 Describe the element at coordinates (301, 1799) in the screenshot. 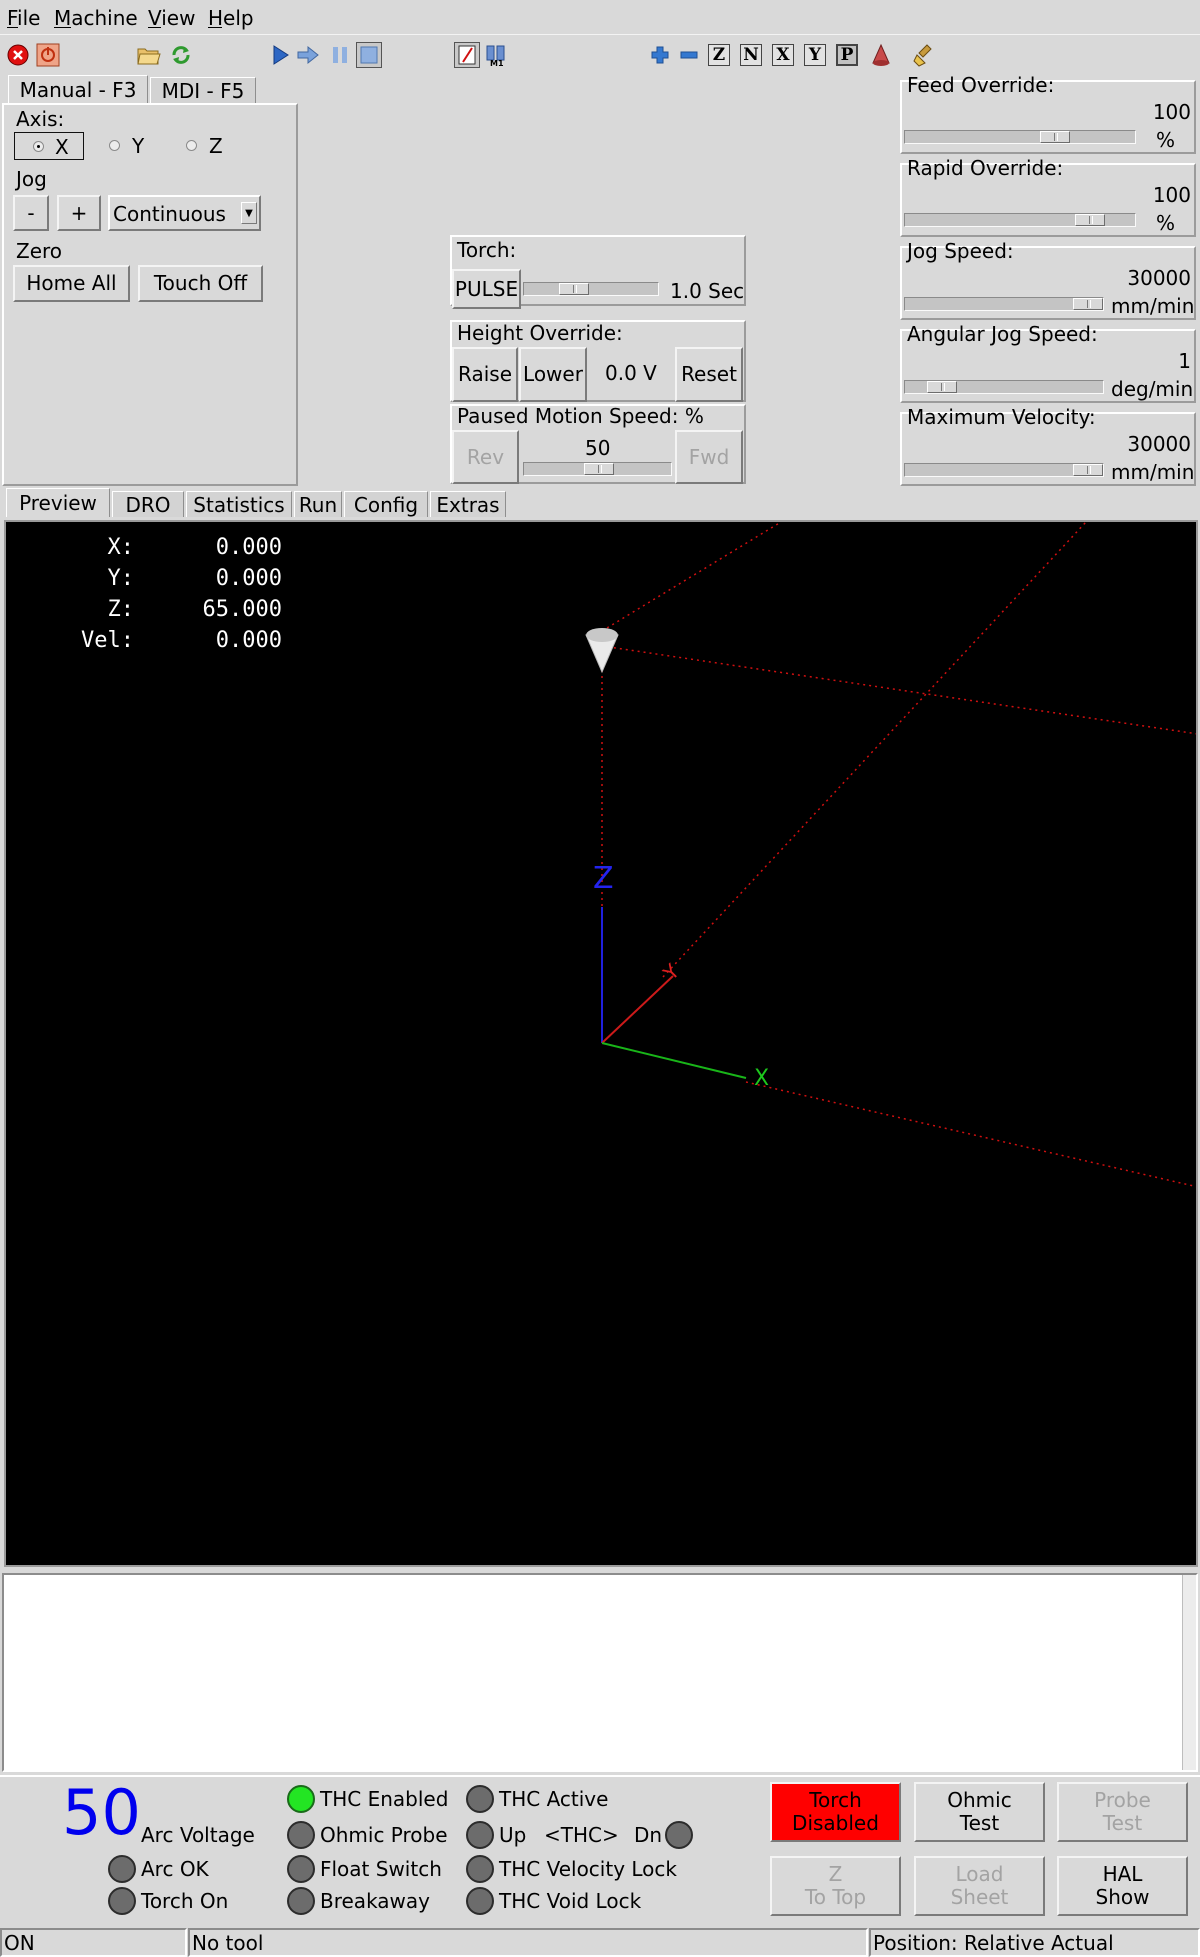

I see `thc-enabled-led` at that location.